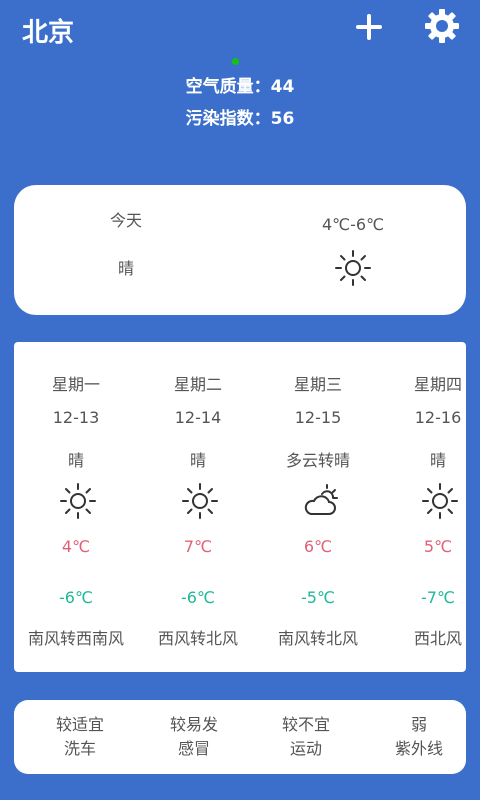 The image size is (480, 800). I want to click on forecast-day: 星期四 12-16 晴 5℃ -7℃ 西北风, so click(422, 507).